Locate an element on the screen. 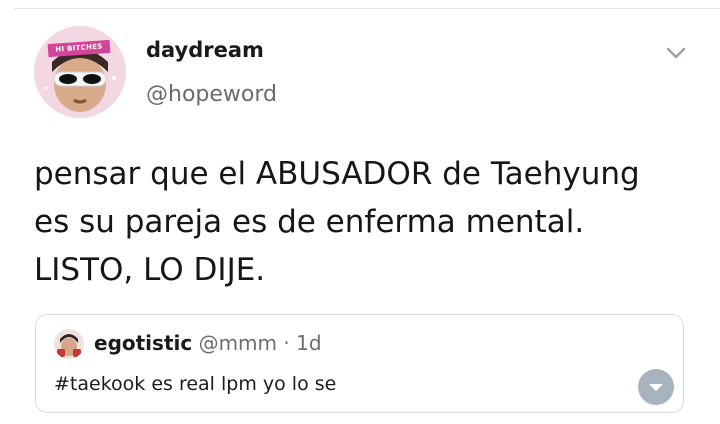 The image size is (720, 424). display-name: daydream is located at coordinates (205, 50).